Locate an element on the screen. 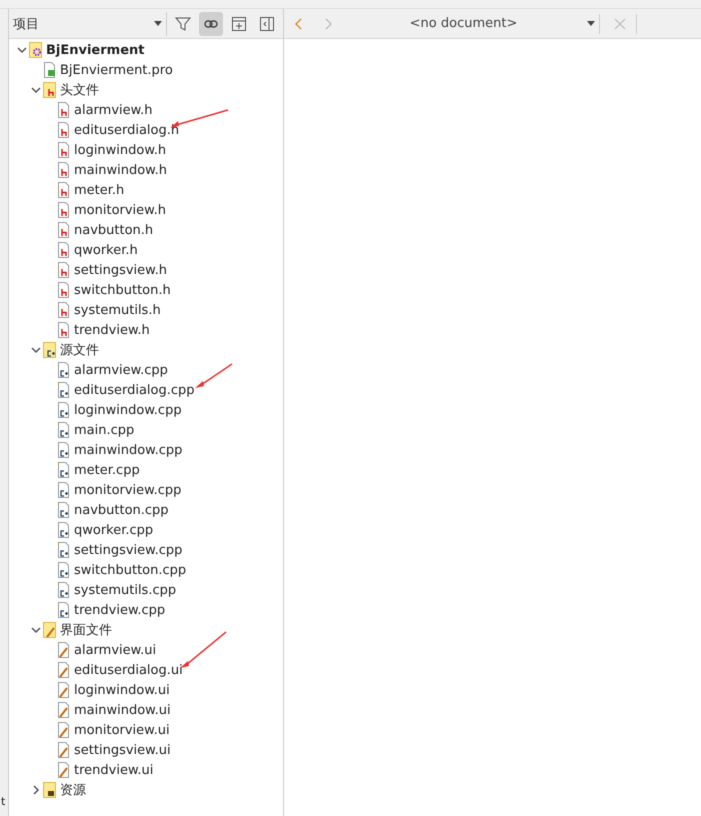 Image resolution: width=701 pixels, height=816 pixels. tree-item: switchbutton.h is located at coordinates (122, 290).